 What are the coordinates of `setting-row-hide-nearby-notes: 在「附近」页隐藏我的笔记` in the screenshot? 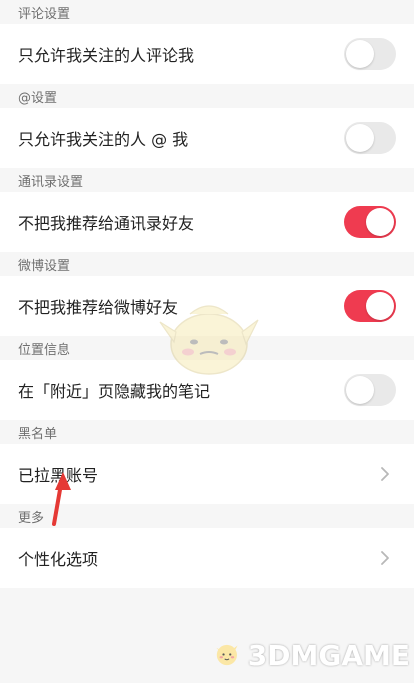 It's located at (207, 390).